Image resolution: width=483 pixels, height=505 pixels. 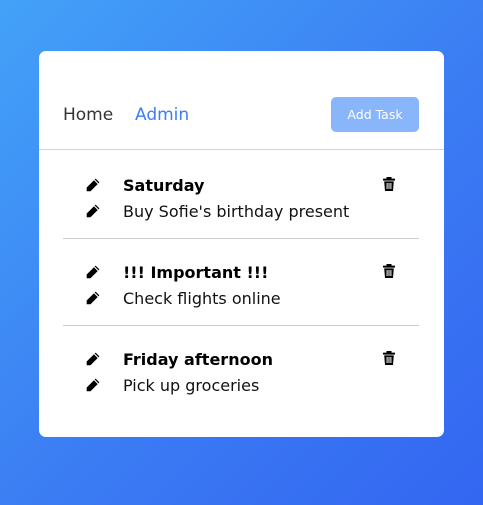 I want to click on task-item: Friday afternoon Pick up groceries, so click(x=241, y=369).